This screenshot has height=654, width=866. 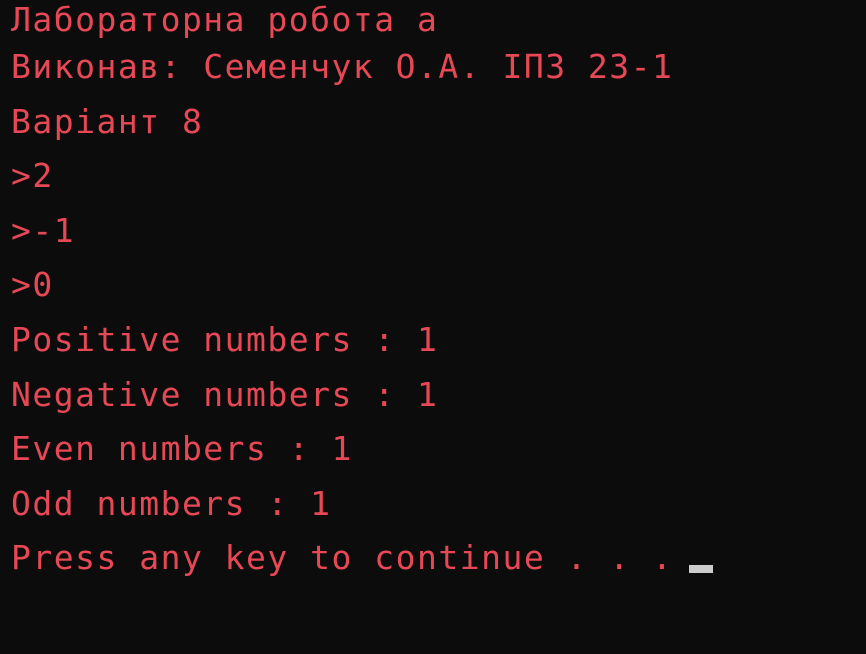 What do you see at coordinates (438, 231) in the screenshot?
I see `input-line-2: >-1` at bounding box center [438, 231].